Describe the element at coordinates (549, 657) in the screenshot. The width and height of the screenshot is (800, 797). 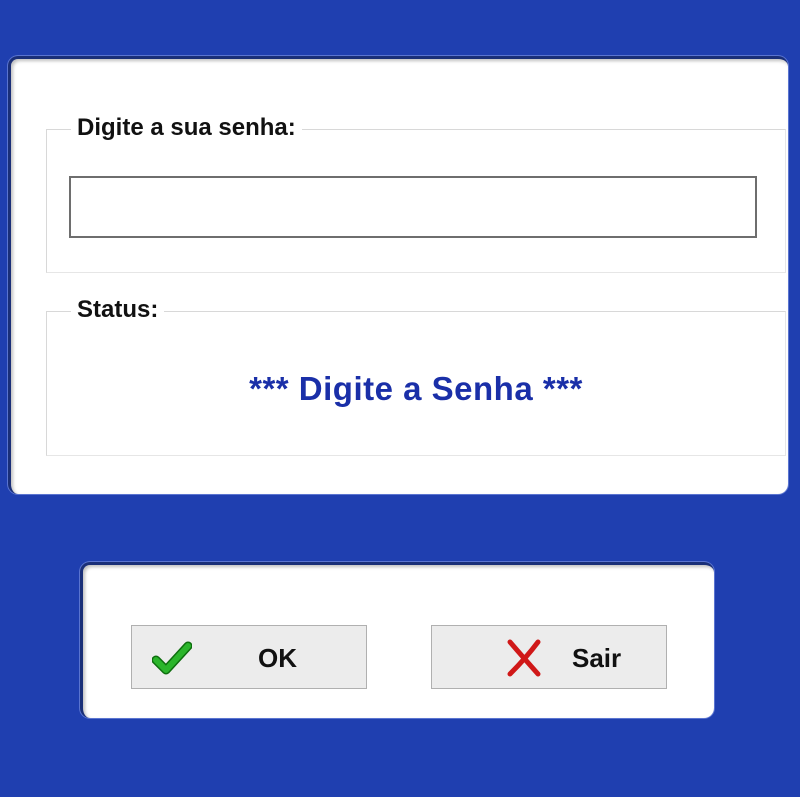
I see `sair-button: Sair` at that location.